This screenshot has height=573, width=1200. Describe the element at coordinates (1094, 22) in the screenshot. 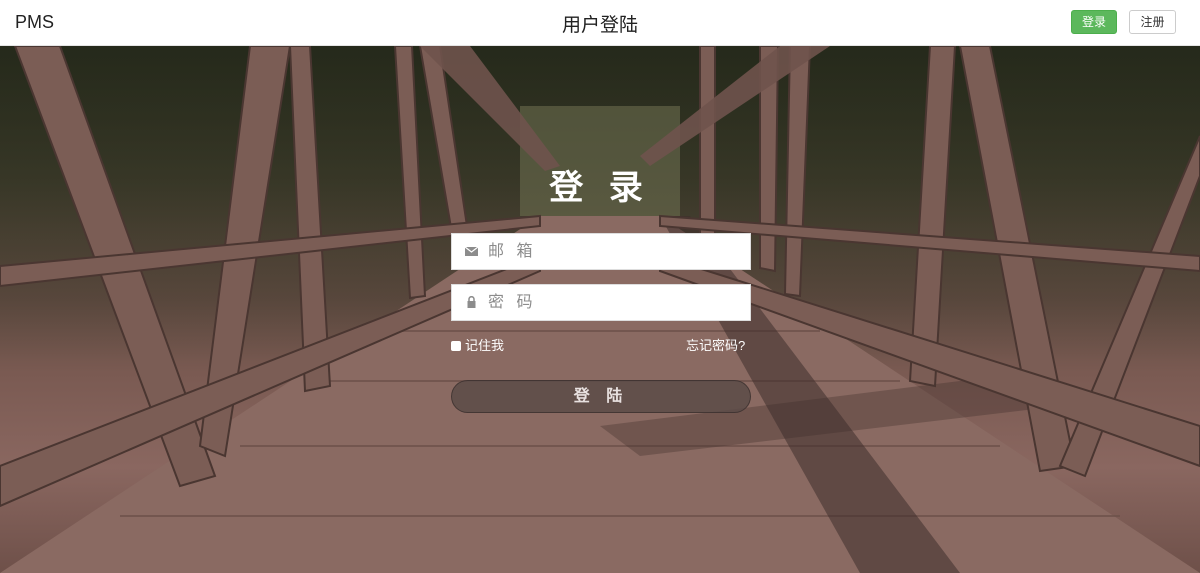

I see `nav-login-button: 登录` at that location.